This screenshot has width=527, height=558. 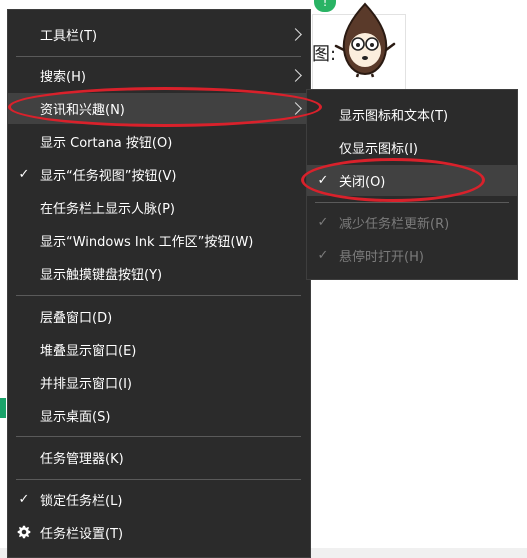 What do you see at coordinates (63, 77) in the screenshot?
I see `menu-item-label: 搜索(H)` at bounding box center [63, 77].